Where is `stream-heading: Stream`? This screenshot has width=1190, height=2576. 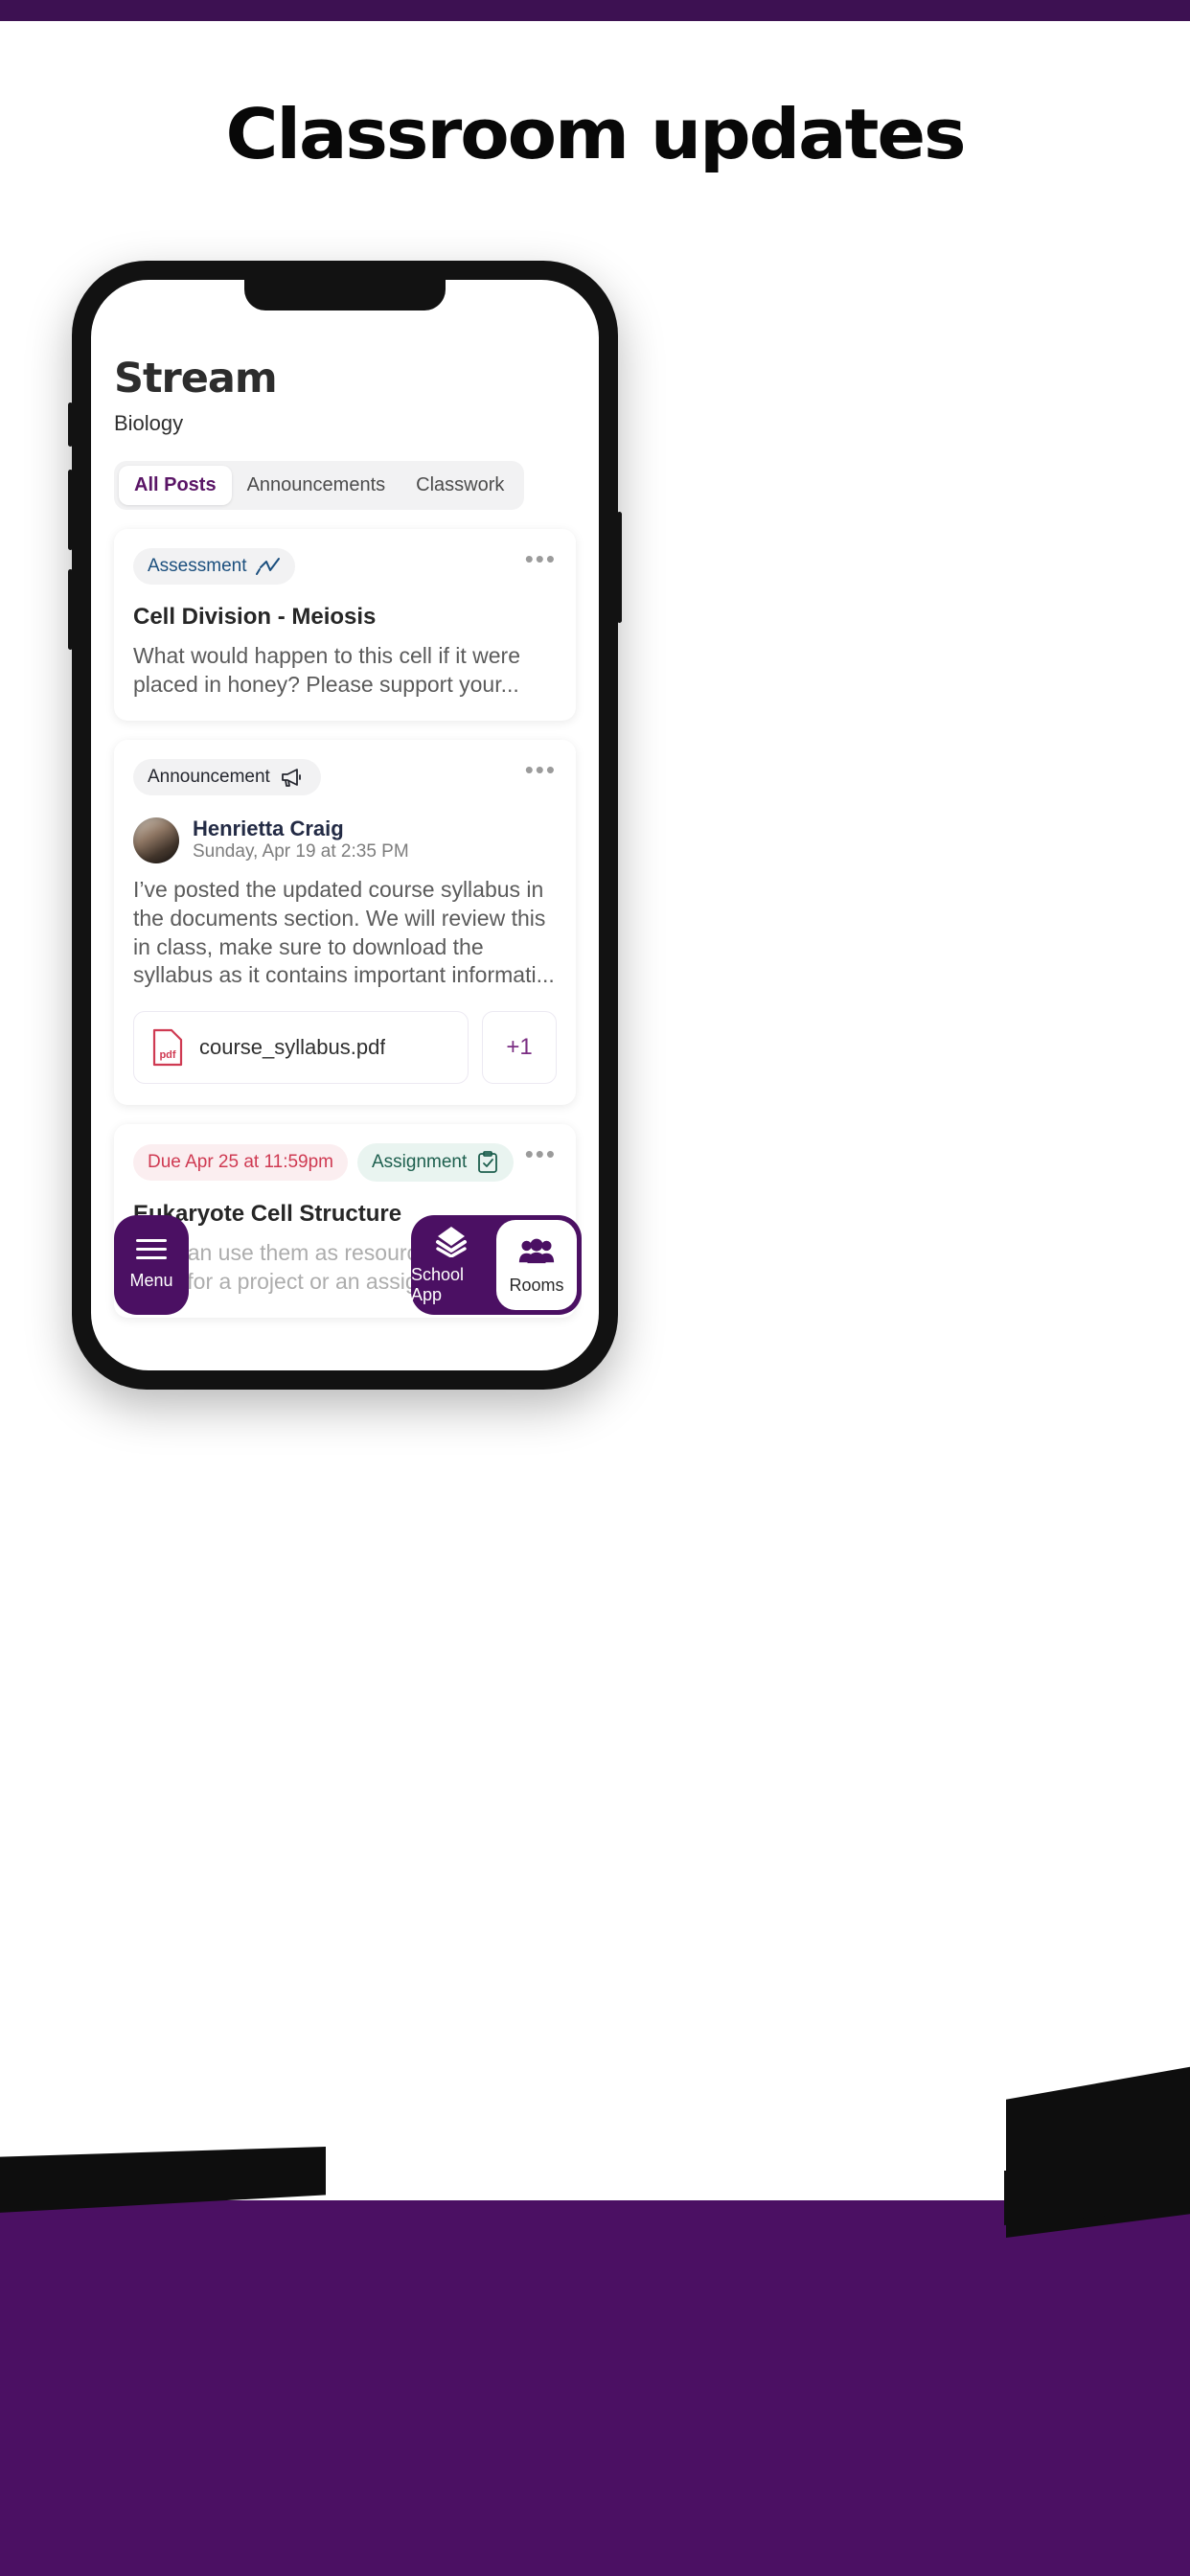
stream-heading: Stream is located at coordinates (196, 378).